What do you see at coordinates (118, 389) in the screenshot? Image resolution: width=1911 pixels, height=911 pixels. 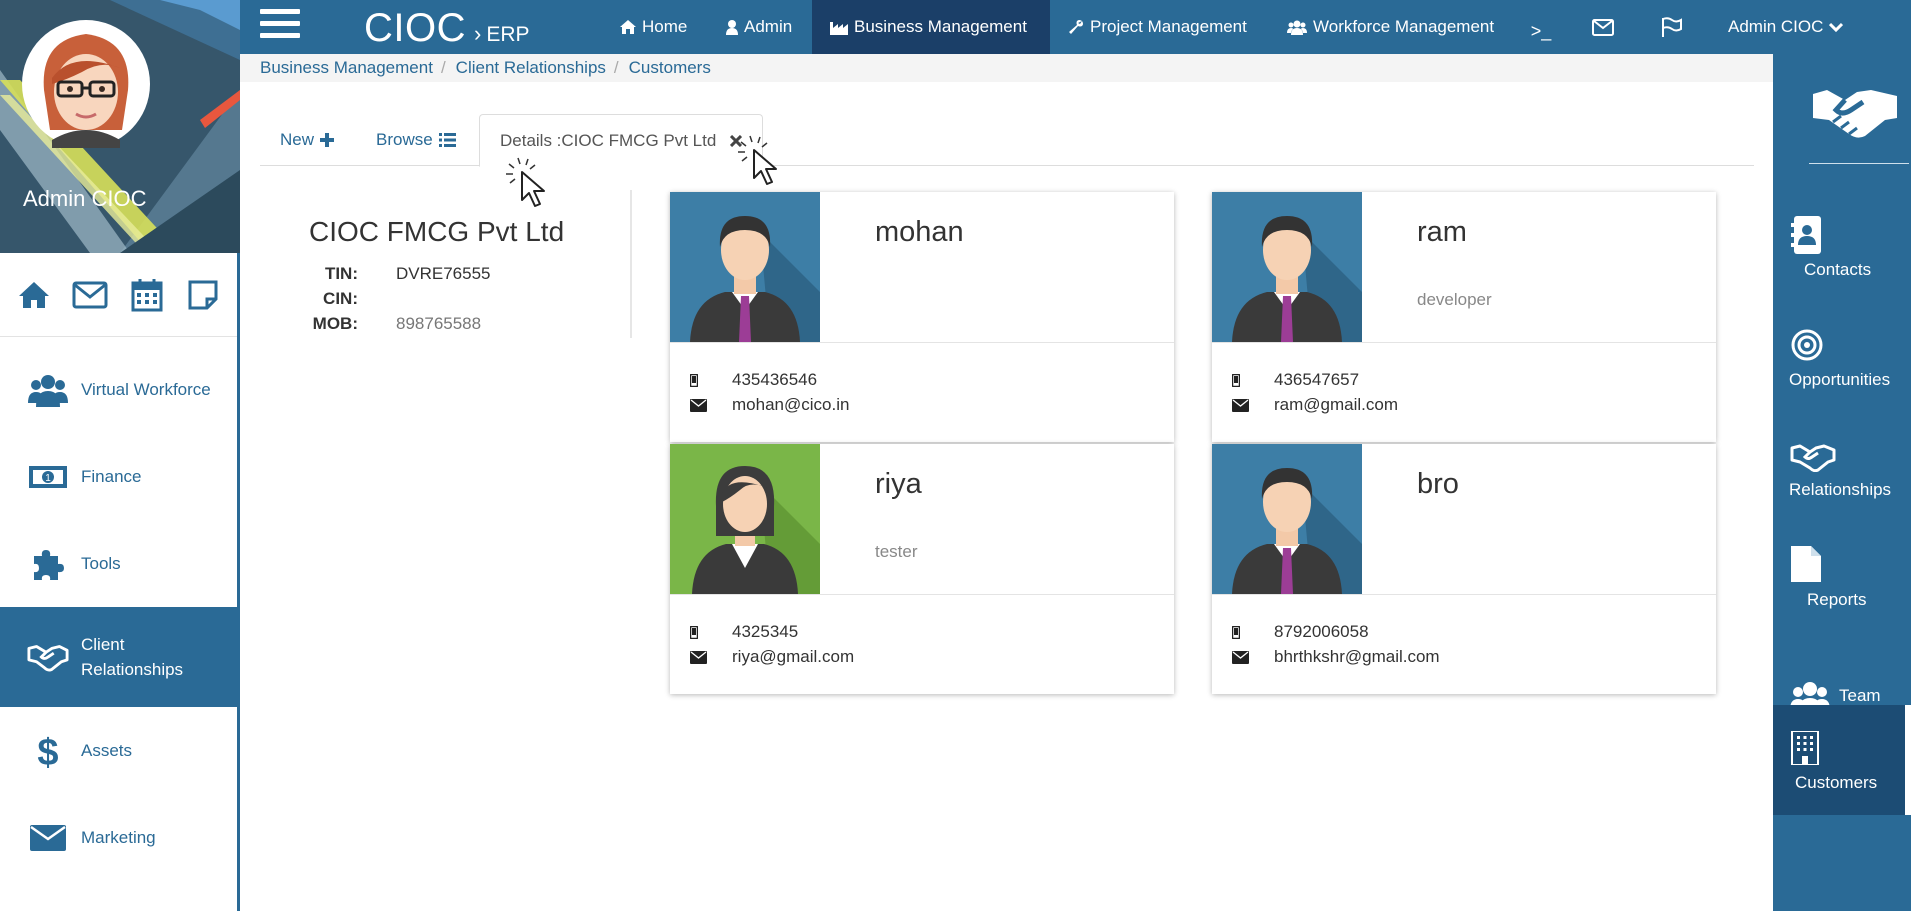 I see `sidebar-item-virtual-workforce: Virtual Workforce` at bounding box center [118, 389].